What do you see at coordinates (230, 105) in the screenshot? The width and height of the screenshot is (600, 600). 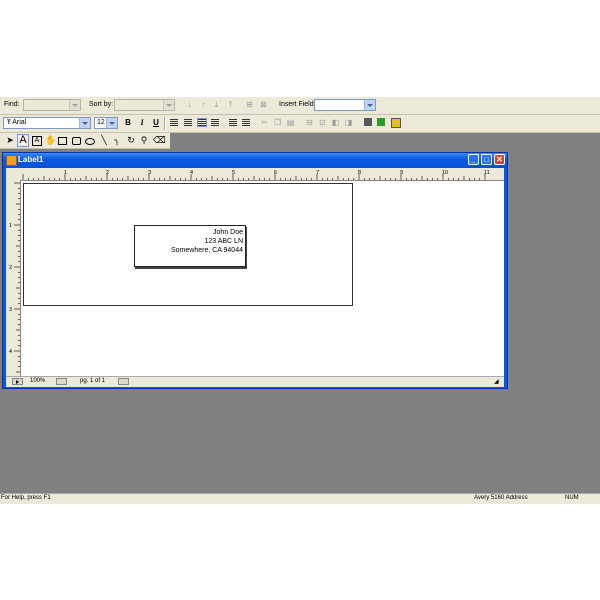 I see `move-top-icon: ⤒` at bounding box center [230, 105].